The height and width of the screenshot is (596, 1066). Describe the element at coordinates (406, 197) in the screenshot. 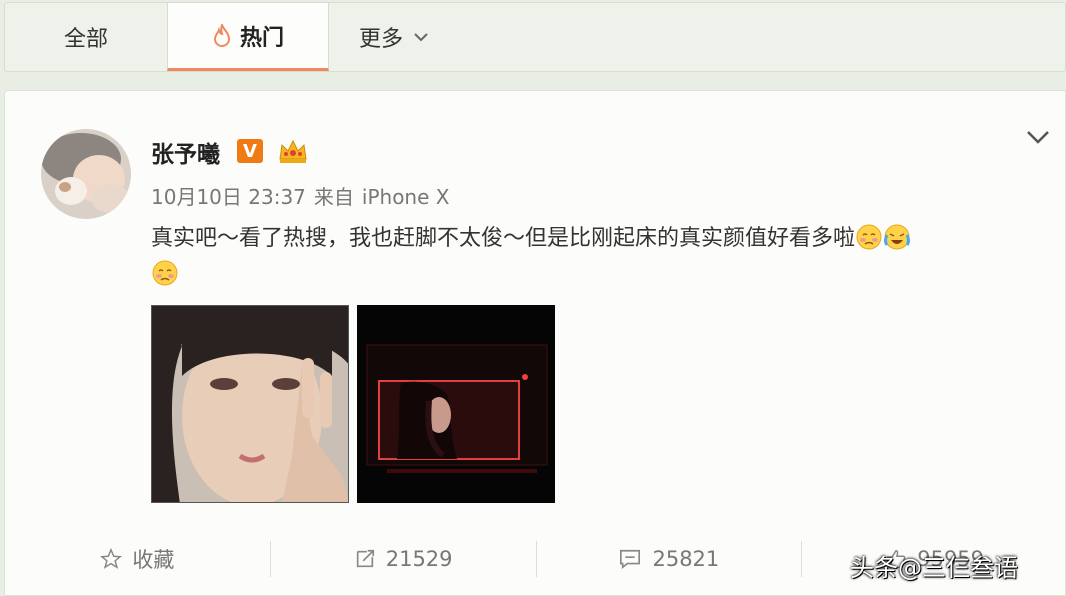

I see `post-device: iPhone X` at that location.